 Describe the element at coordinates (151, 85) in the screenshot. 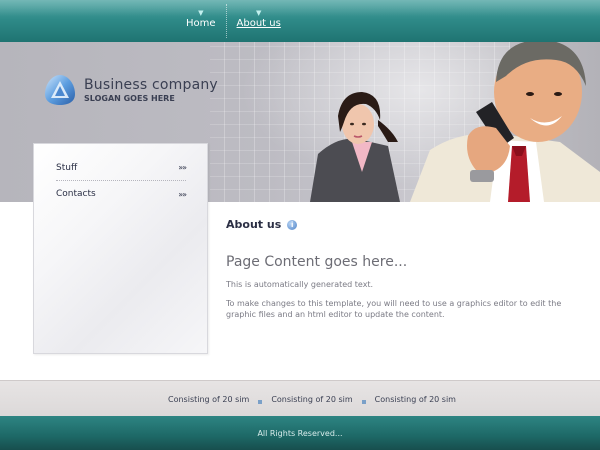

I see `company-name: Business company` at that location.